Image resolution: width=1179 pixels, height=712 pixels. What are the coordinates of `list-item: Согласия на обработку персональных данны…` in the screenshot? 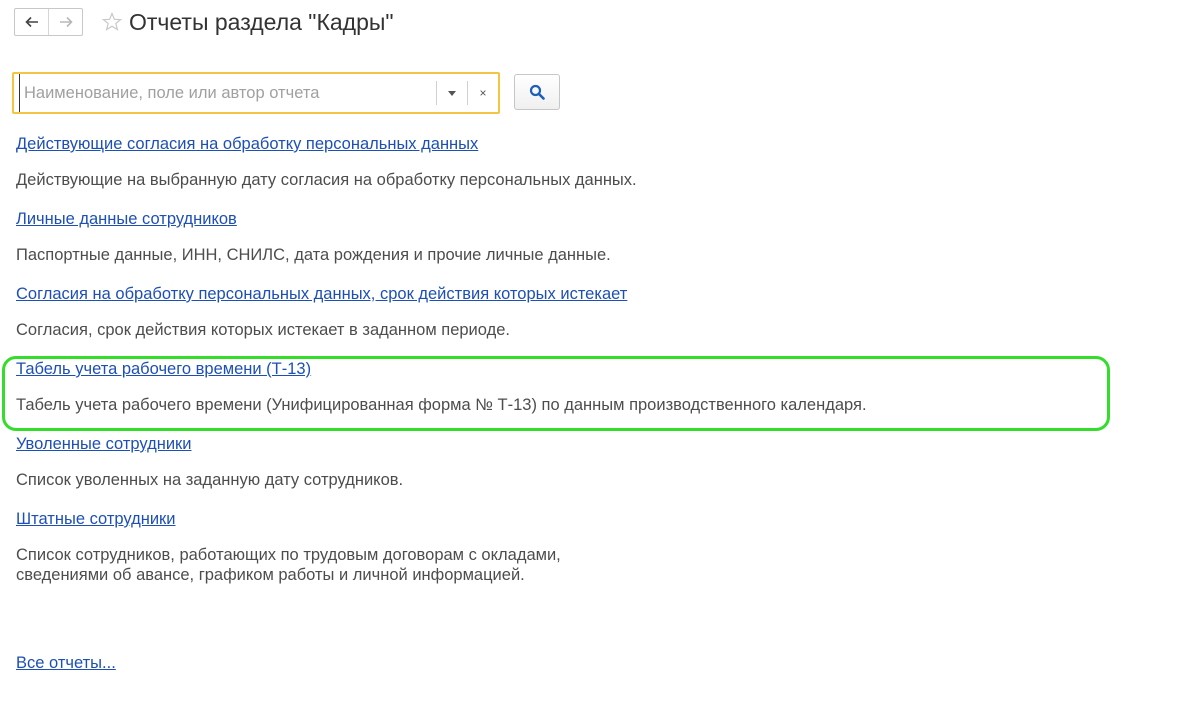 It's located at (576, 311).